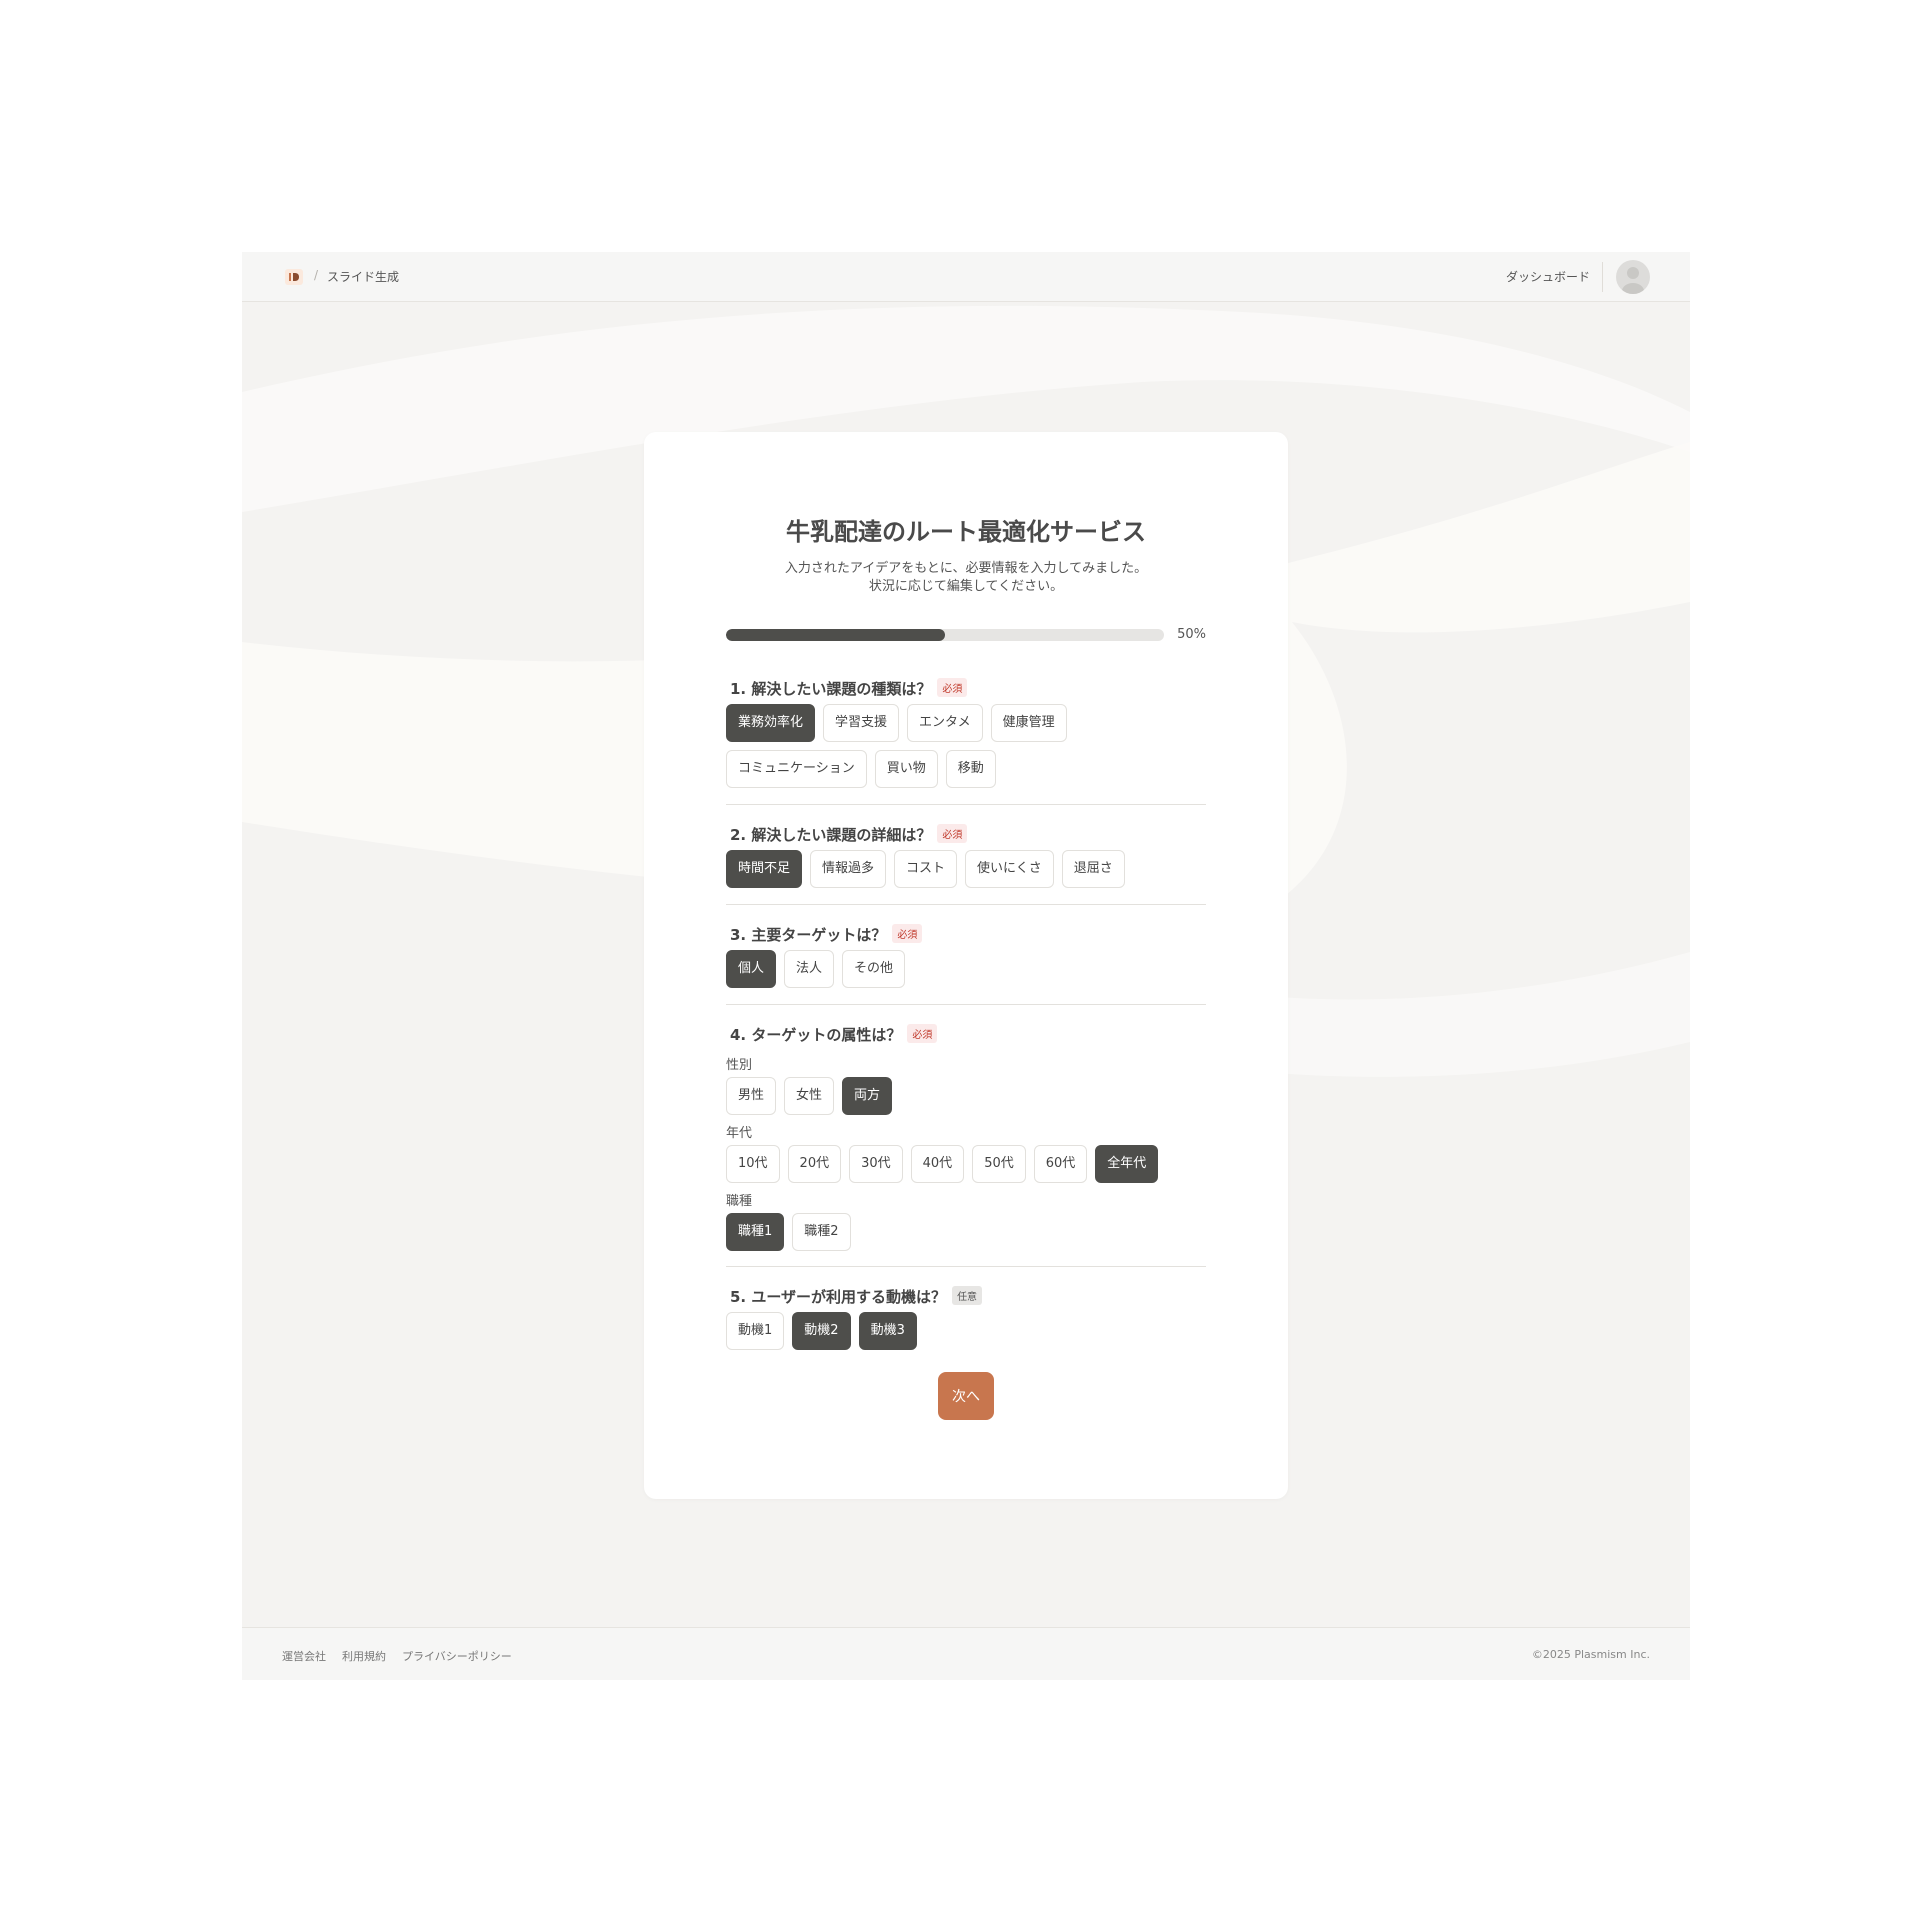 Image resolution: width=1920 pixels, height=1920 pixels. I want to click on question-2-options: 時間不足 情報過多 コスト 使いにくさ 退屈さ, so click(925, 869).